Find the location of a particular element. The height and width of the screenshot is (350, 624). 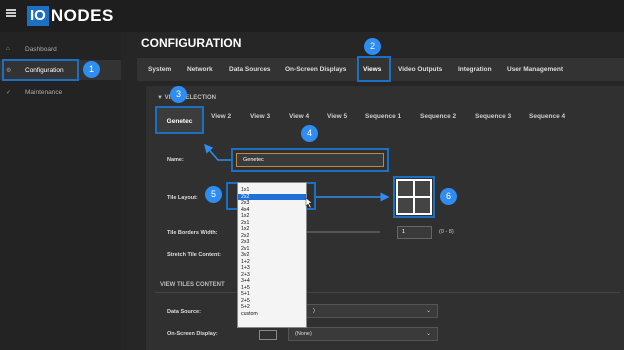

annotation-arrows is located at coordinates (297, 176).